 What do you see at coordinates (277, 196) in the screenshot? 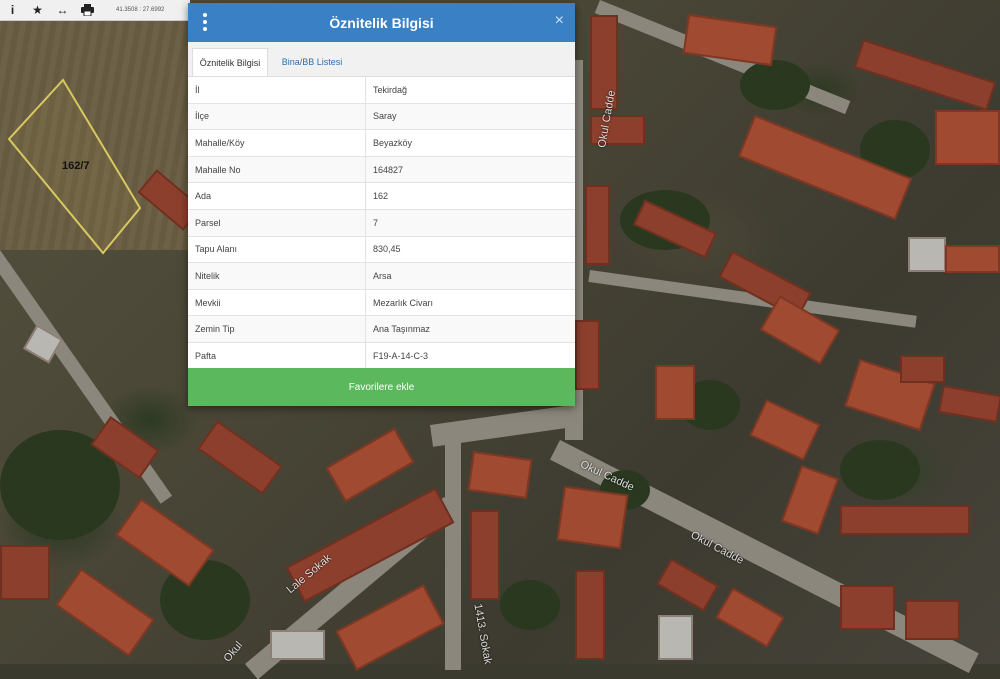
I see `attribute-key: Ada` at bounding box center [277, 196].